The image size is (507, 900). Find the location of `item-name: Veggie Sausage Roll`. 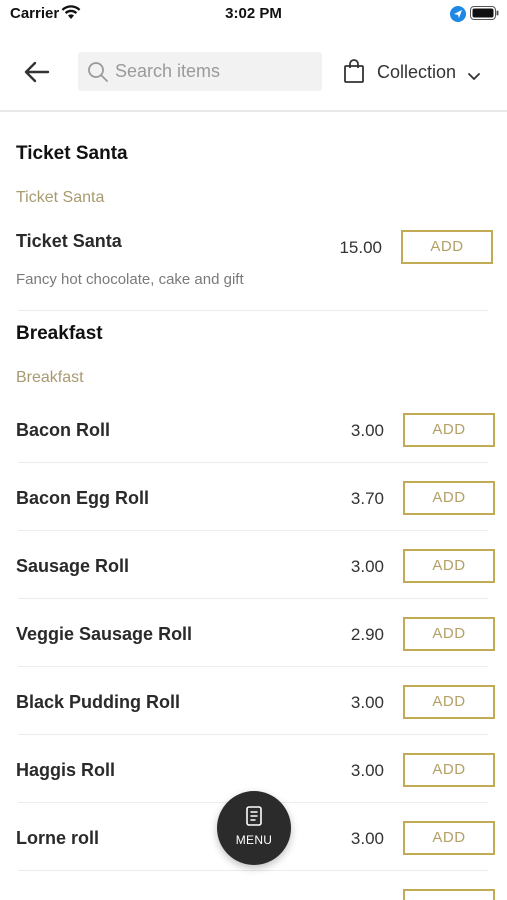

item-name: Veggie Sausage Roll is located at coordinates (104, 634).